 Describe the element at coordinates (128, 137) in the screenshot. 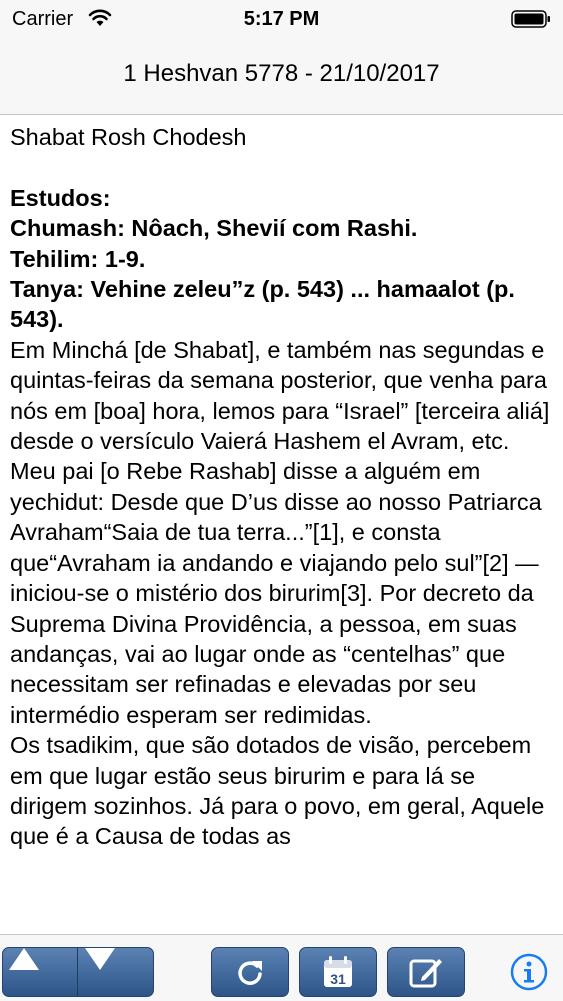

I see `day-subtitle: Shabat Rosh Chodesh` at that location.